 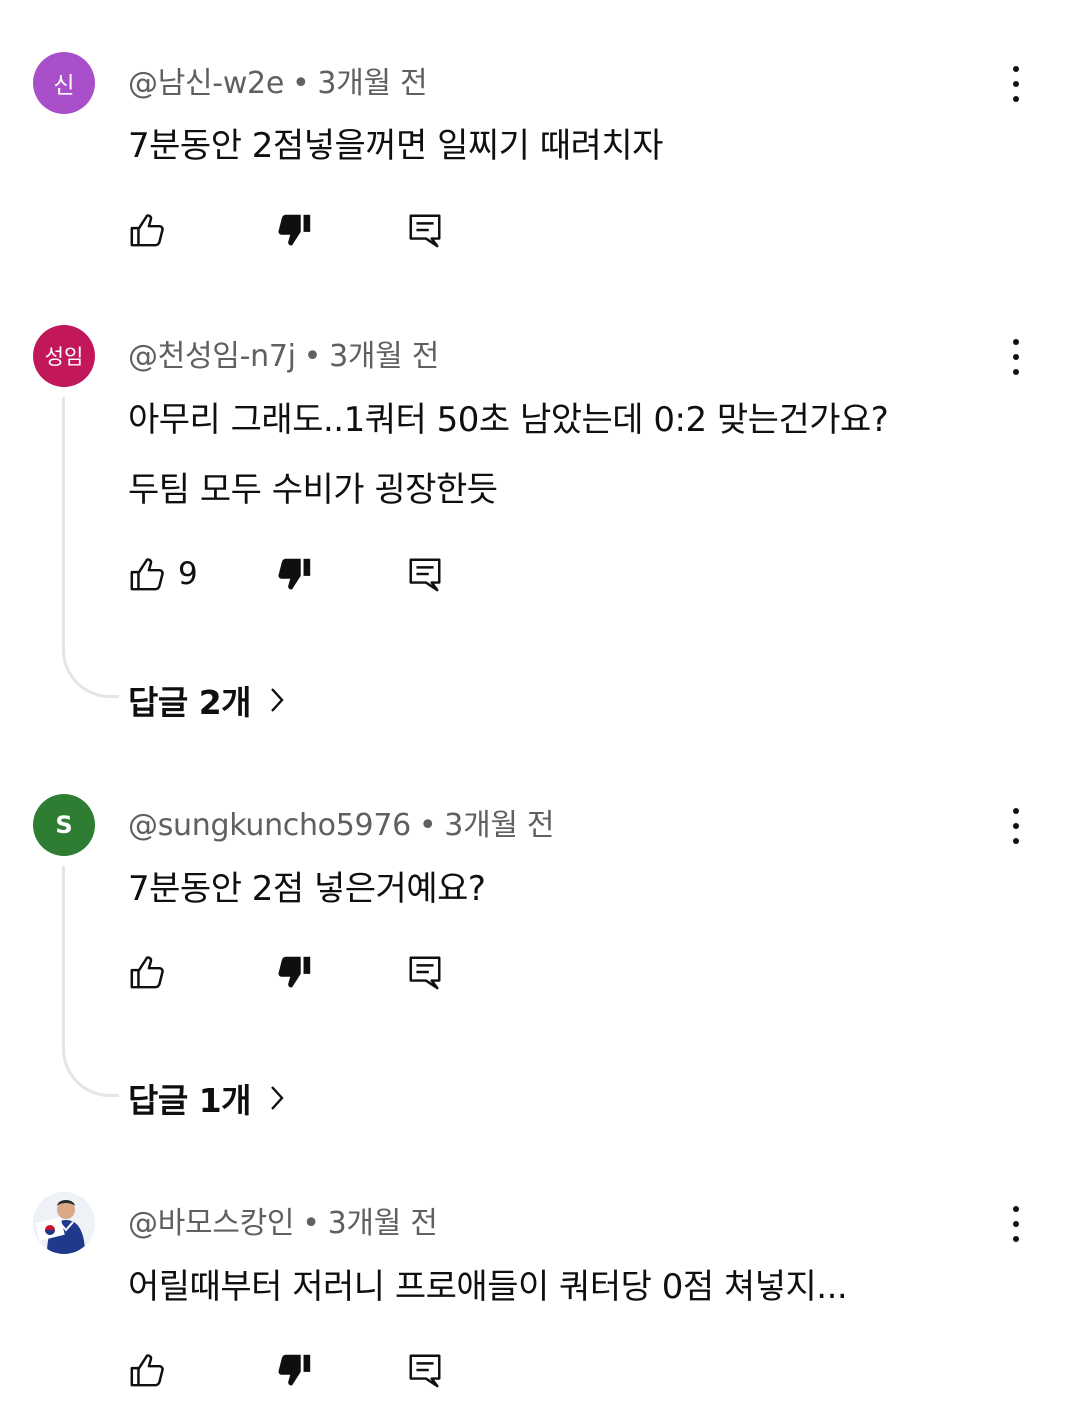 What do you see at coordinates (188, 574) in the screenshot?
I see `like-count: 9` at bounding box center [188, 574].